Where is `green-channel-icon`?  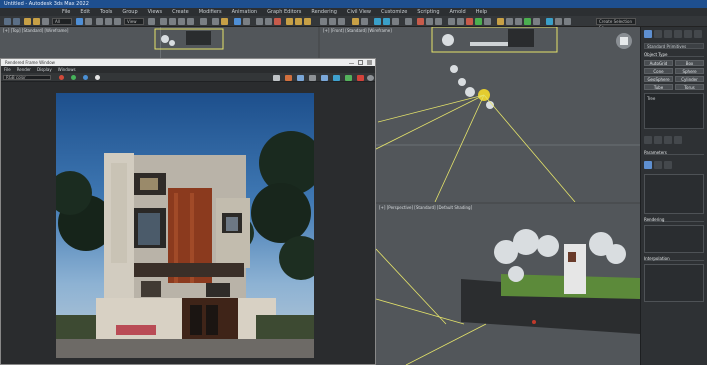 green-channel-icon is located at coordinates (73, 77).